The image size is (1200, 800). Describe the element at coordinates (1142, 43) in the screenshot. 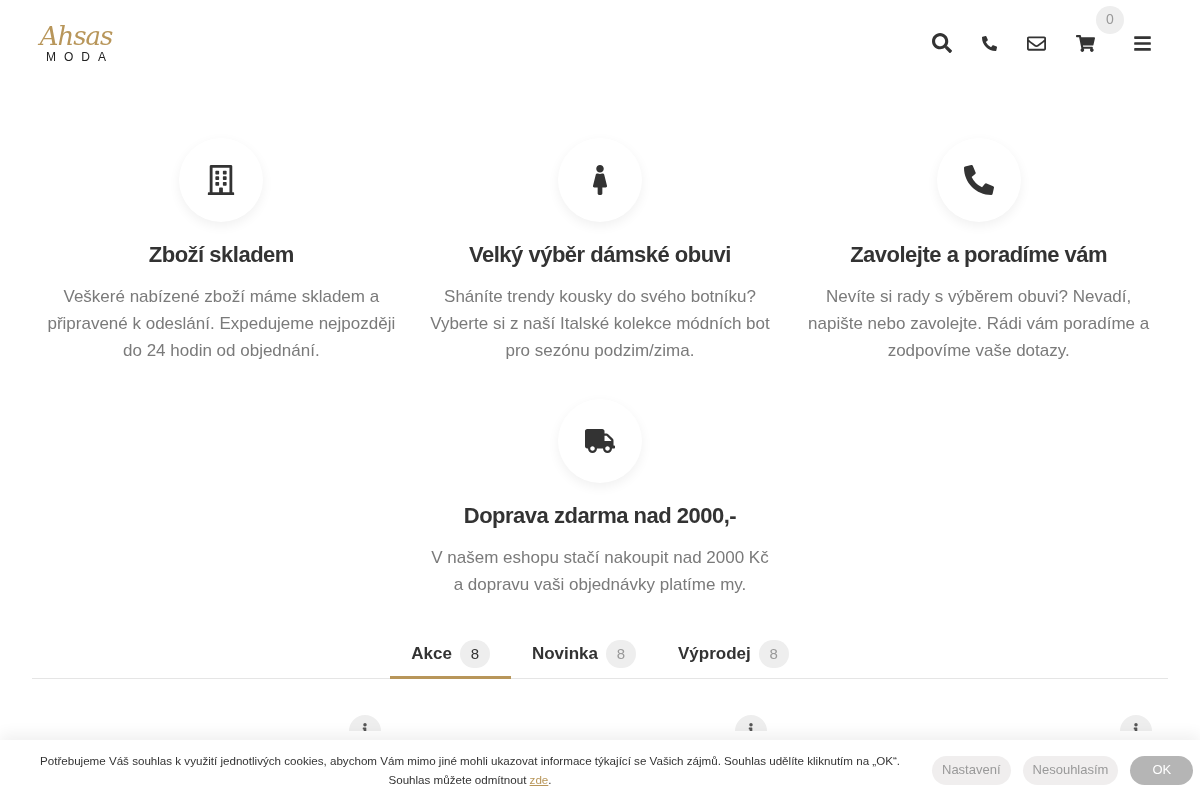

I see `menu-icon` at that location.